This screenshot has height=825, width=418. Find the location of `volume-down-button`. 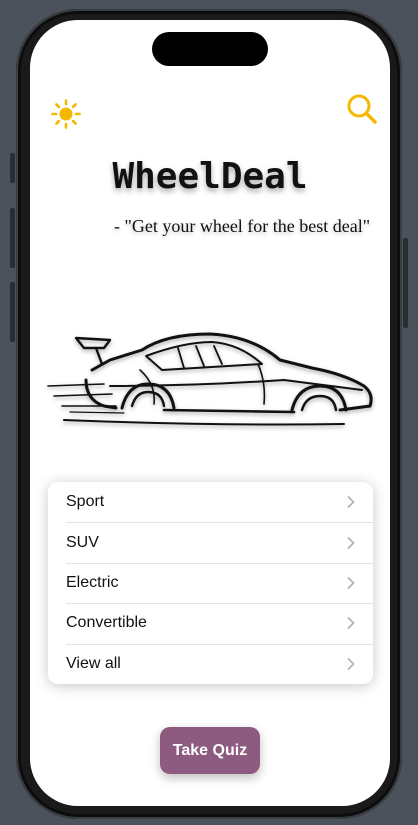

volume-down-button is located at coordinates (12, 312).